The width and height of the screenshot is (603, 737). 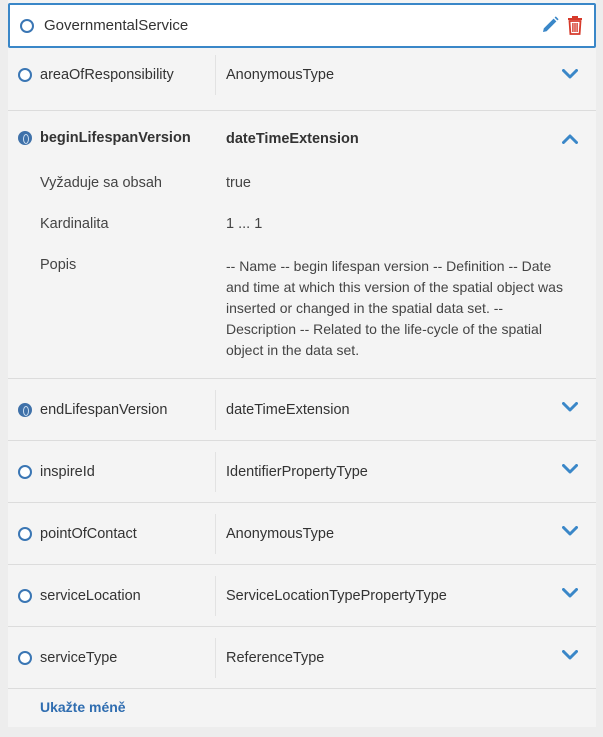 What do you see at coordinates (58, 265) in the screenshot?
I see `description-label: Popis` at bounding box center [58, 265].